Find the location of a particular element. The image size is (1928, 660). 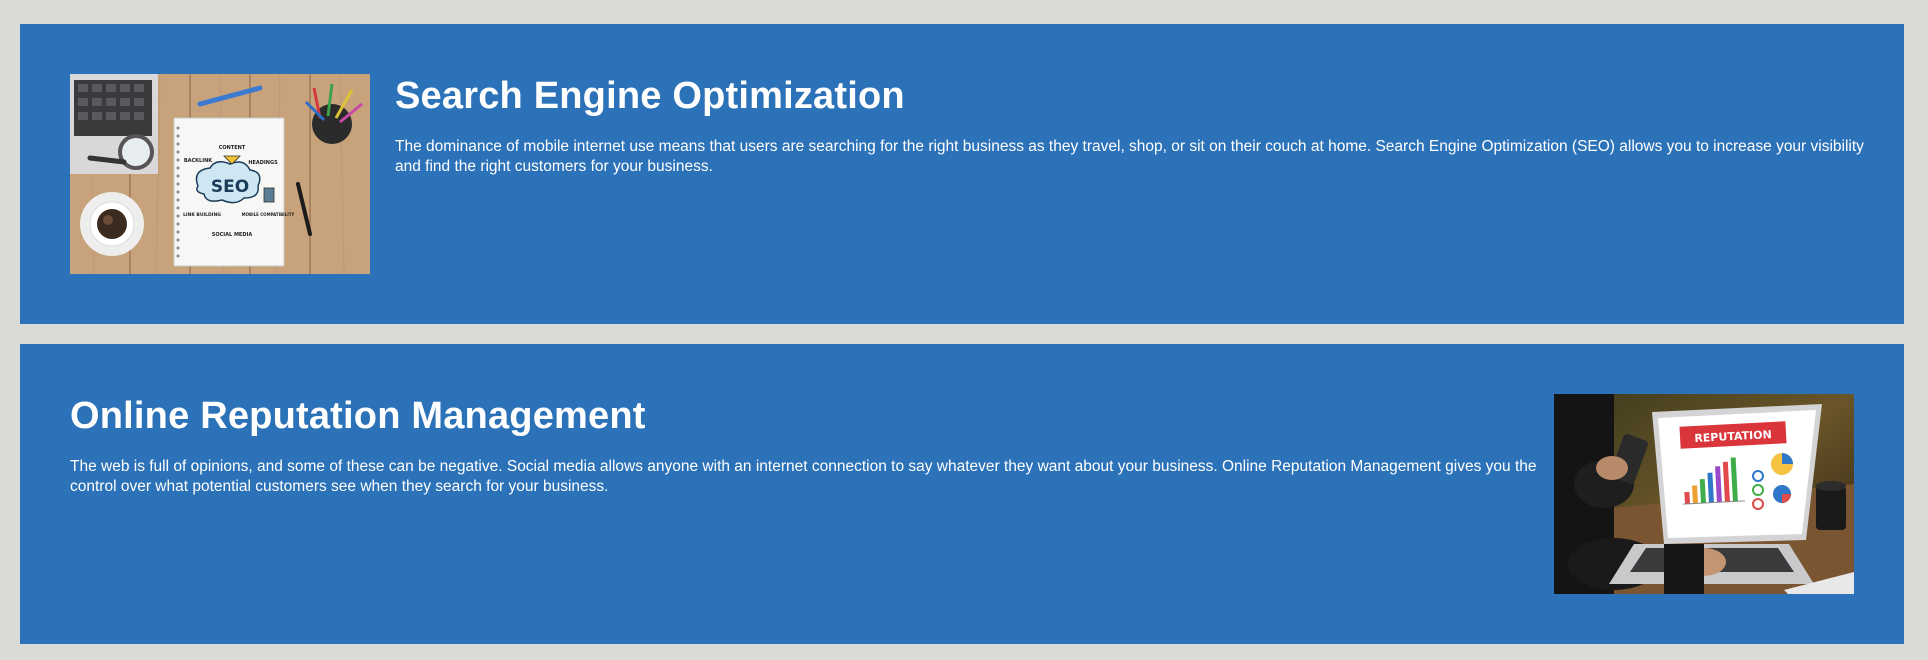

reputation-illustration: REPUTATION is located at coordinates (1704, 494).